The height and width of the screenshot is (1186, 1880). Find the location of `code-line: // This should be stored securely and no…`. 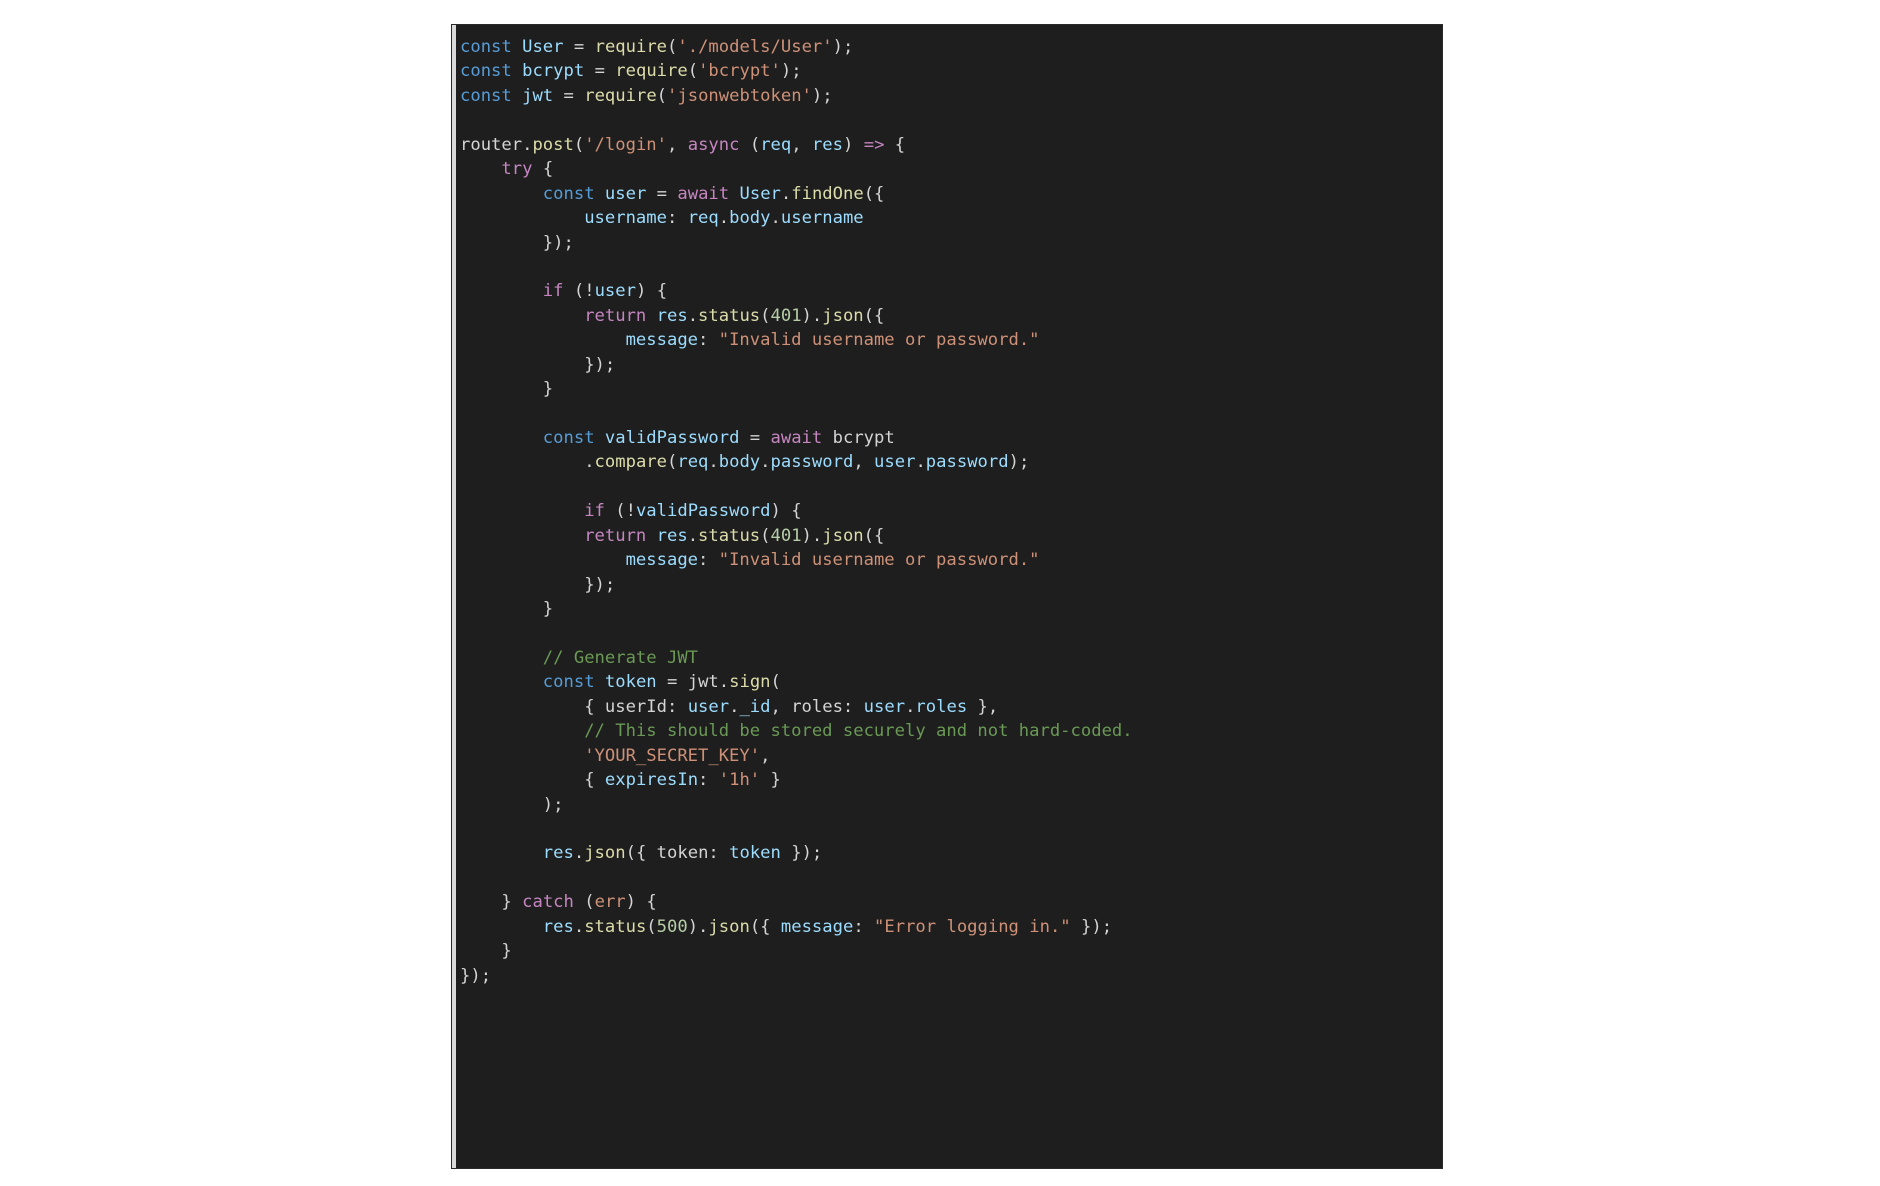

code-line: // This should be stored securely and no… is located at coordinates (858, 731).